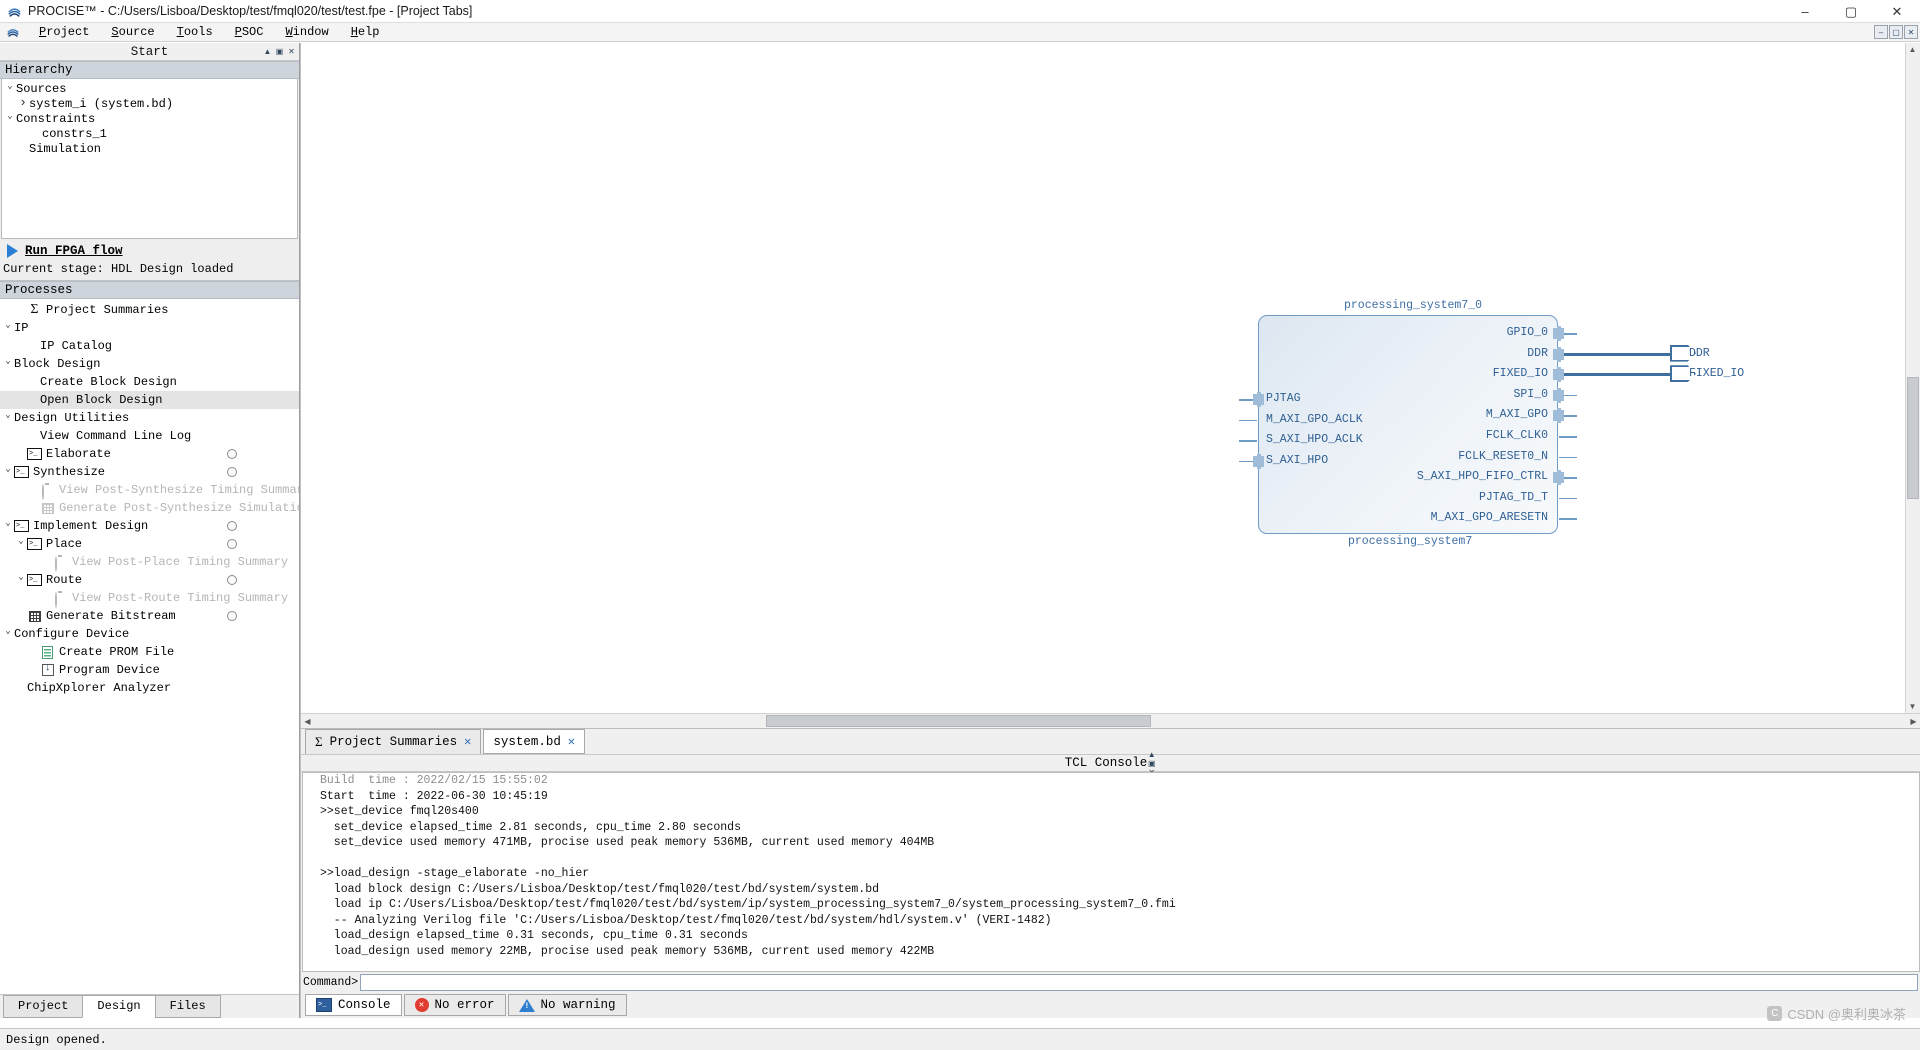  I want to click on canvas-vertical-scrollbar: ▲ ▼, so click(1912, 378).